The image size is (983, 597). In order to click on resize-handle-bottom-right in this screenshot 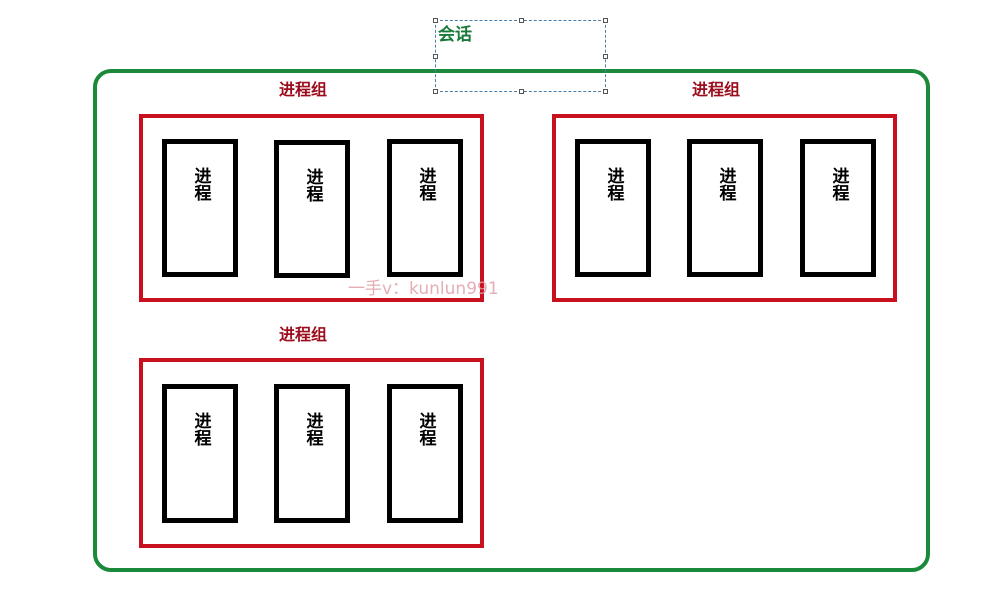, I will do `click(605, 91)`.